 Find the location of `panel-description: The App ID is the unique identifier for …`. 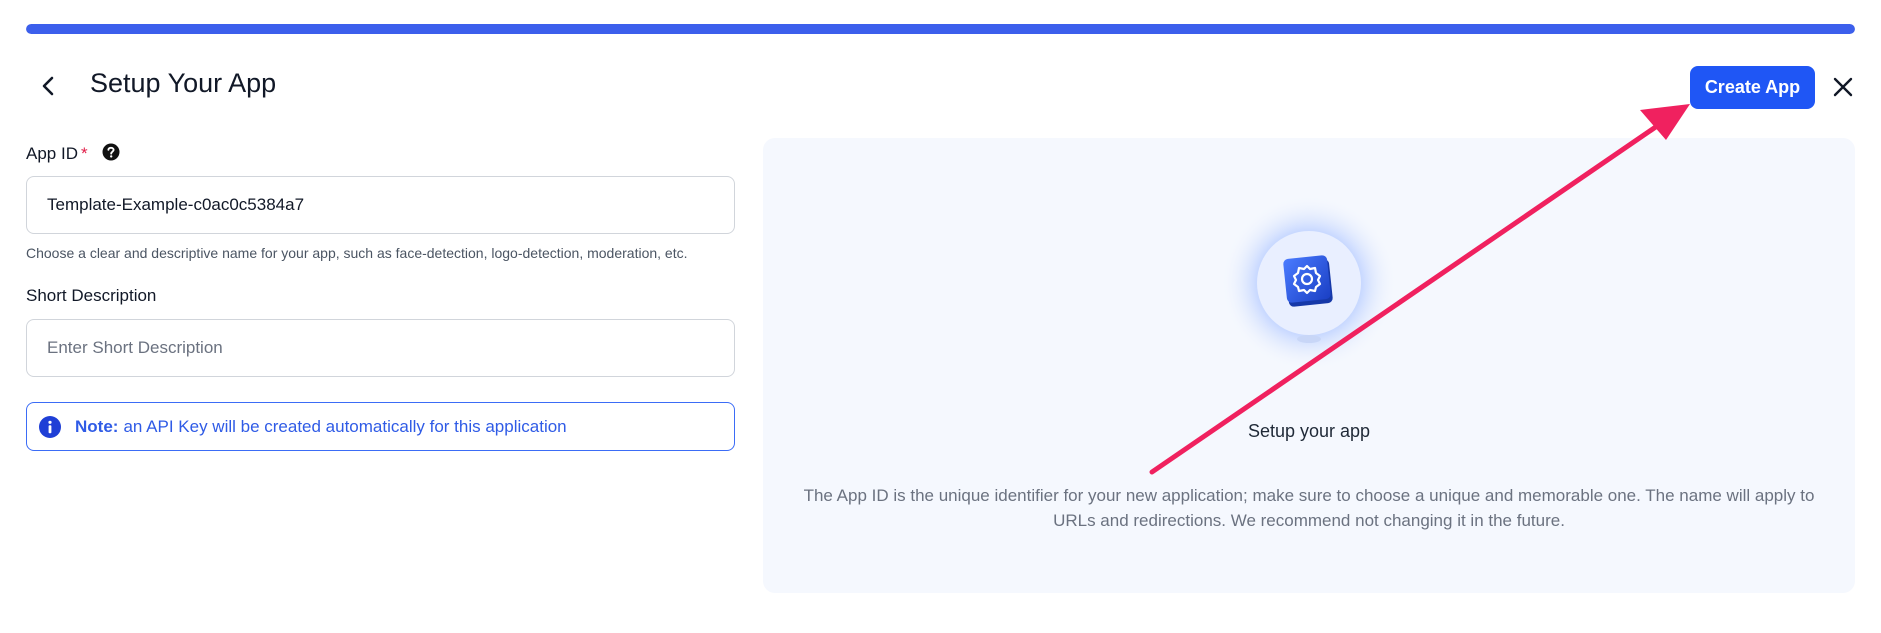

panel-description: The App ID is the unique identifier for … is located at coordinates (1309, 508).